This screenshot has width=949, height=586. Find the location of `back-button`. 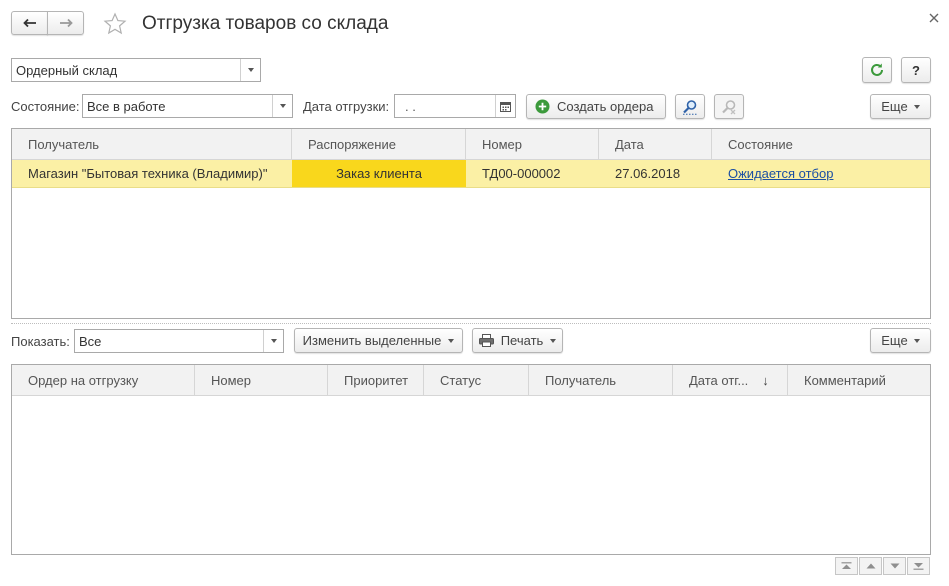

back-button is located at coordinates (29, 23).